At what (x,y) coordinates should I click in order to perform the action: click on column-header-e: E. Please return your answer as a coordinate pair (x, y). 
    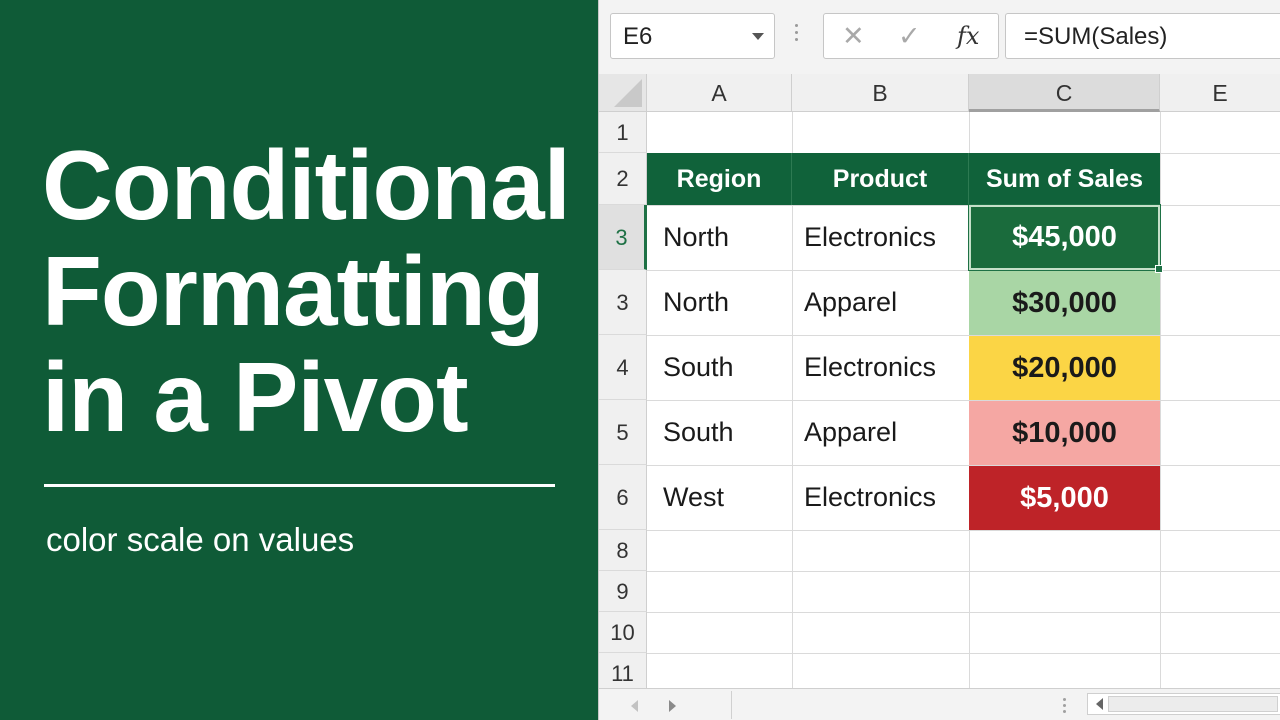
    Looking at the image, I should click on (1220, 93).